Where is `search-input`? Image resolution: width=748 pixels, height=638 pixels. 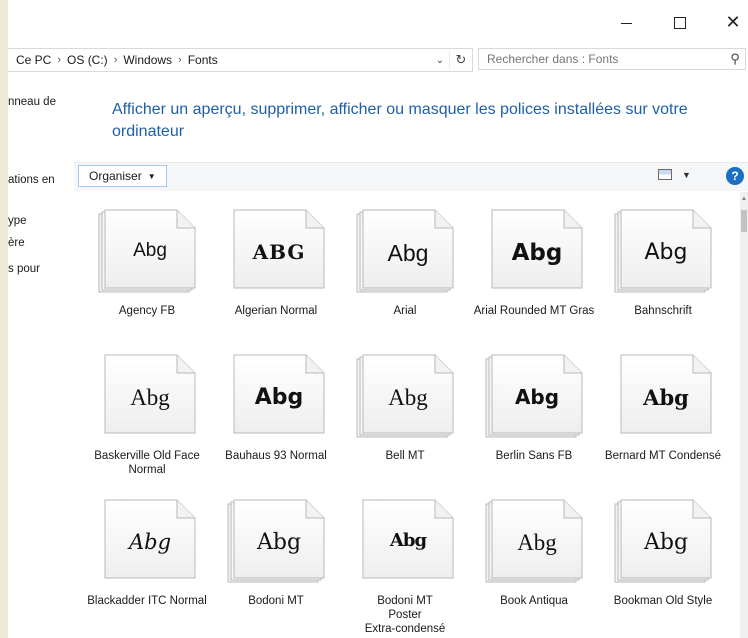 search-input is located at coordinates (602, 59).